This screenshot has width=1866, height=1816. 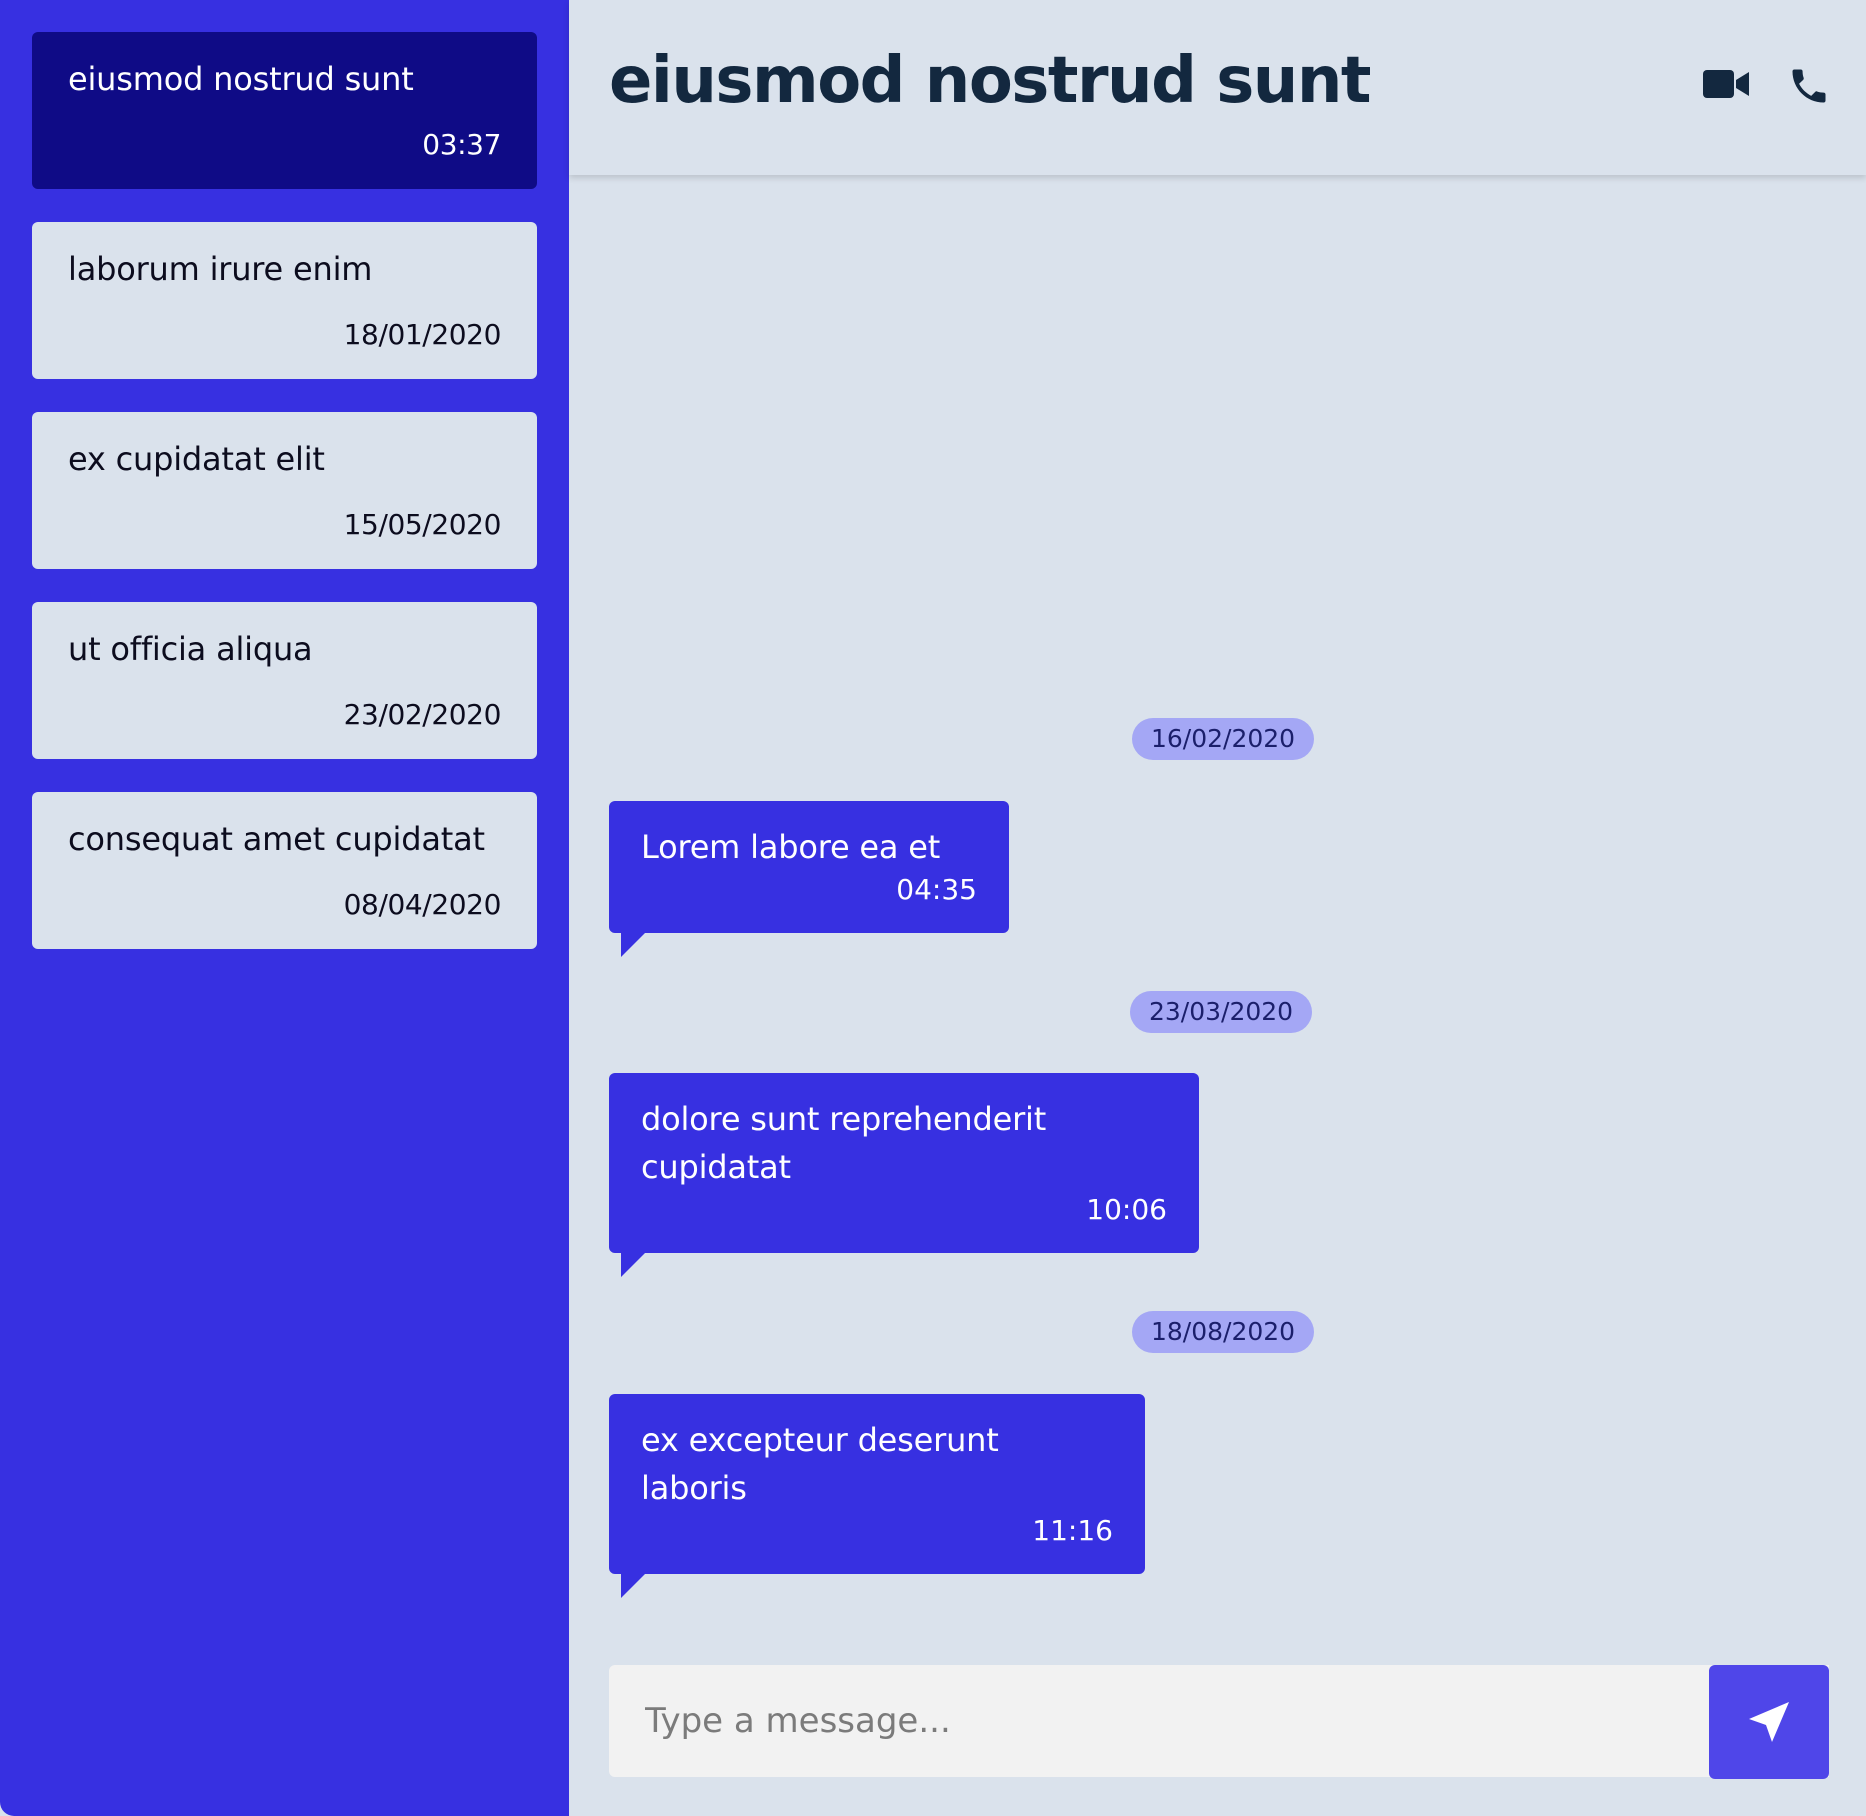 What do you see at coordinates (284, 680) in the screenshot?
I see `conversation-item: ut officia aliqua 23/02/2020` at bounding box center [284, 680].